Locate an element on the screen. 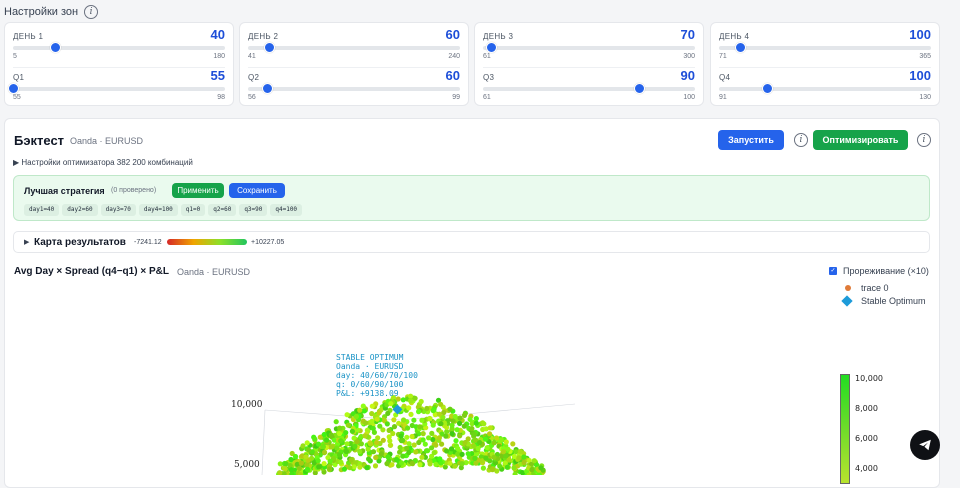  slider-label: Q2 is located at coordinates (253, 77).